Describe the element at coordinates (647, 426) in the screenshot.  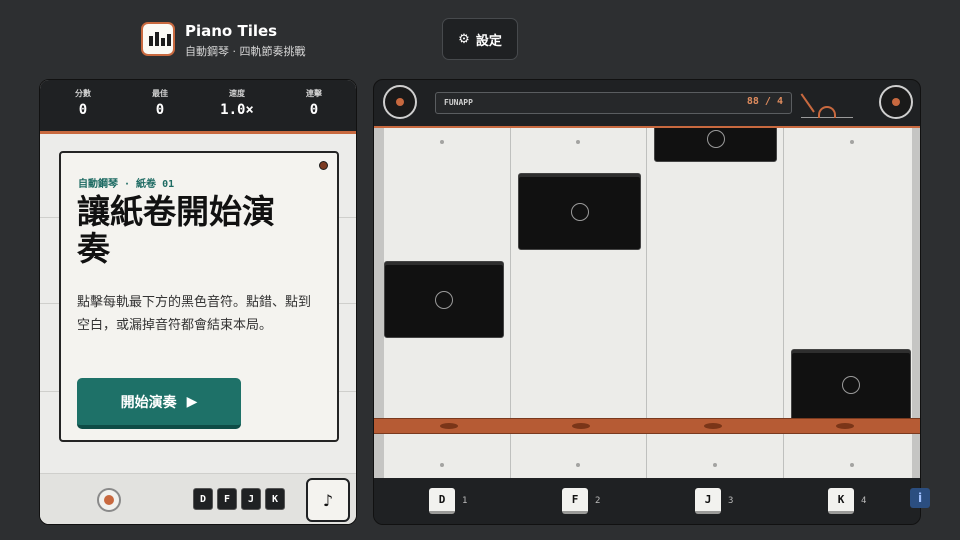
I see `hit-line` at that location.